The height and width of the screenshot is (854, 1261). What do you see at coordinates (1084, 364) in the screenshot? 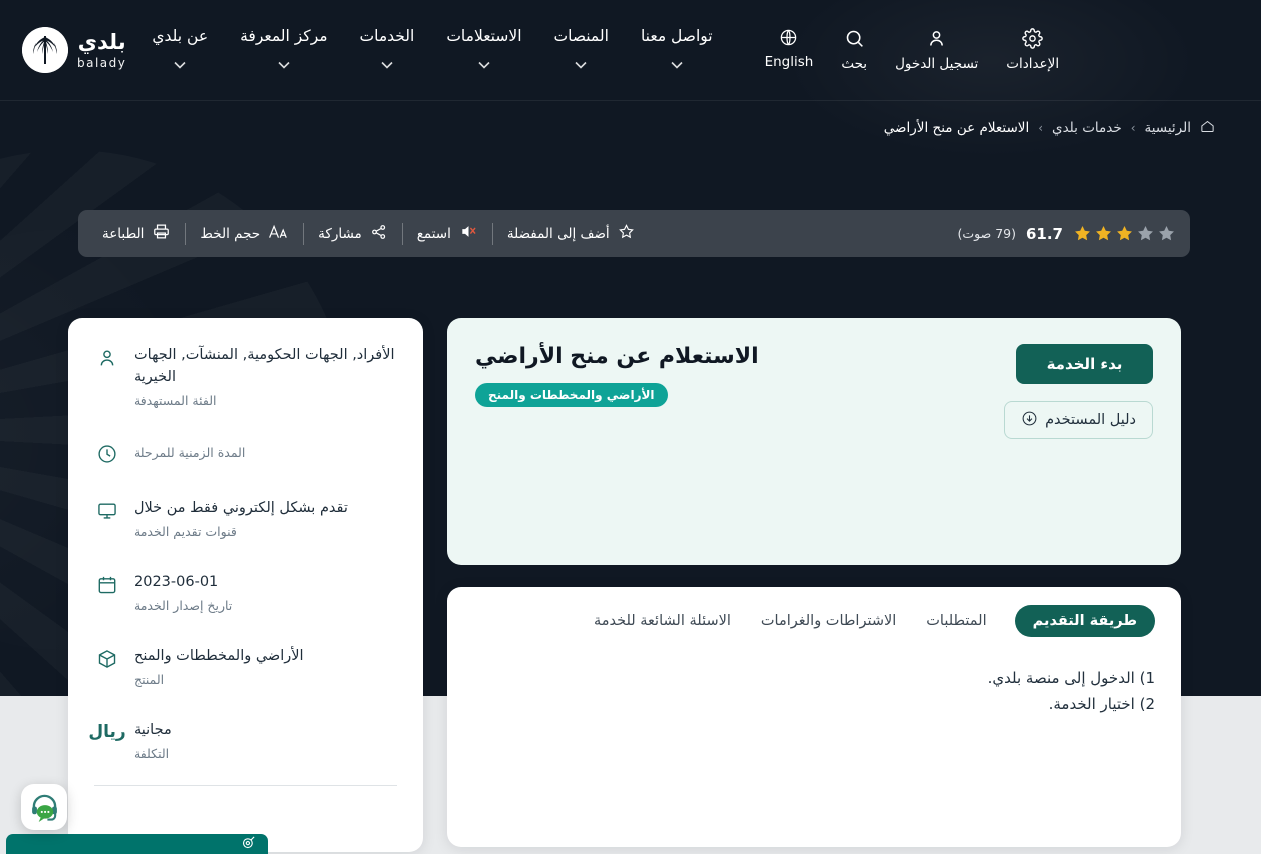
I see `start-service-button: بدء الخدمة` at bounding box center [1084, 364].